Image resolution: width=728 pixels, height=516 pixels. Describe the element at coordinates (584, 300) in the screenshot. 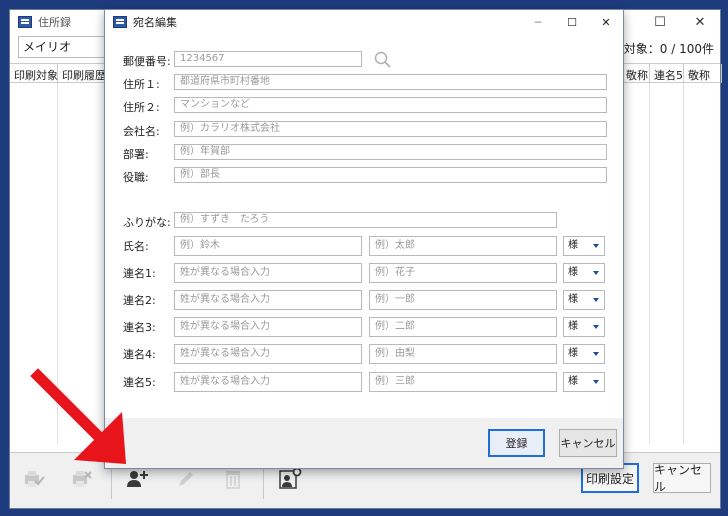

I see `joint-2-honorific-select: 様` at that location.